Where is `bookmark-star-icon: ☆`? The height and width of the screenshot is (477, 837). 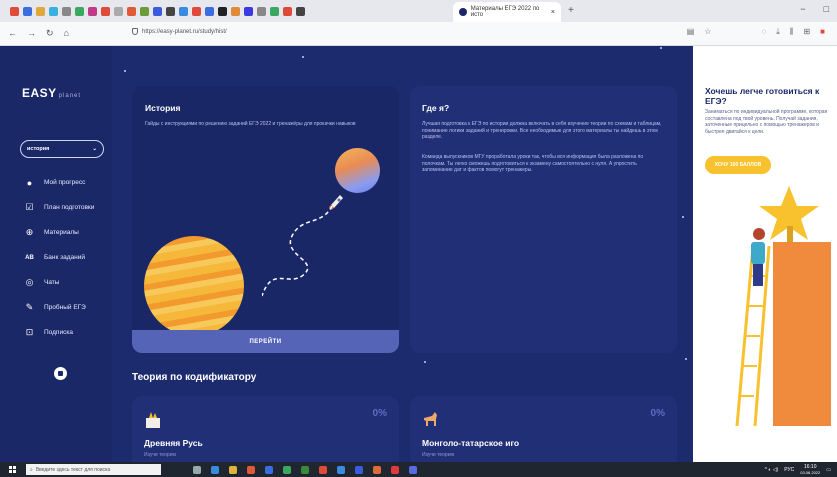
bookmark-star-icon: ☆ is located at coordinates (707, 32).